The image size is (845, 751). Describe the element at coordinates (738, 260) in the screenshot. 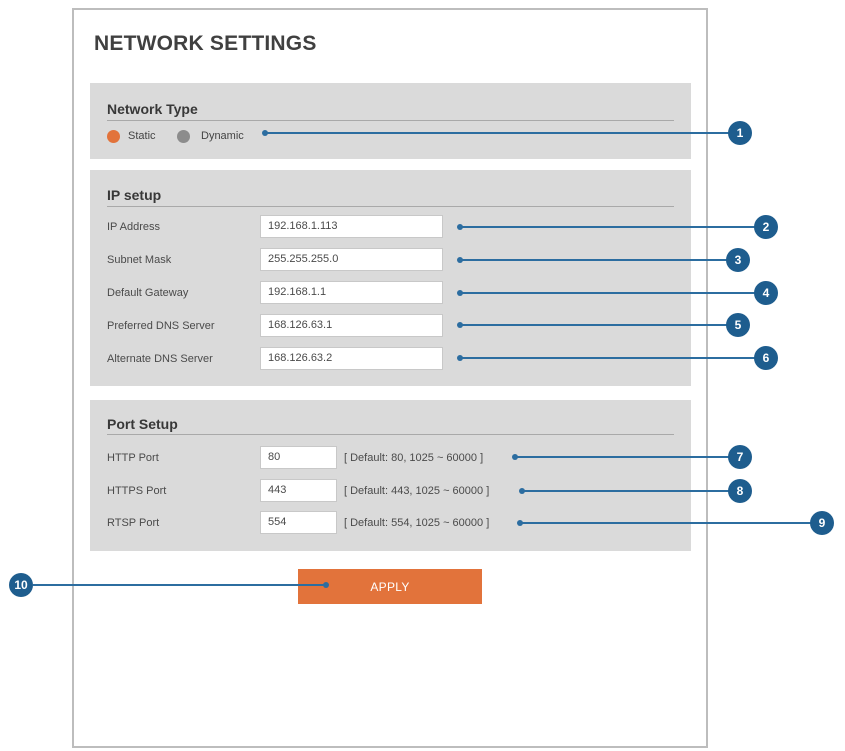

I see `callout-3: 3` at that location.